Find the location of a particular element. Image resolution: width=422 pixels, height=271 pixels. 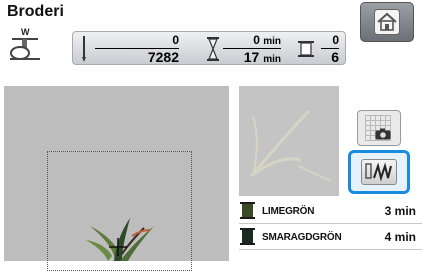

stitch-simulator-icon is located at coordinates (379, 172).